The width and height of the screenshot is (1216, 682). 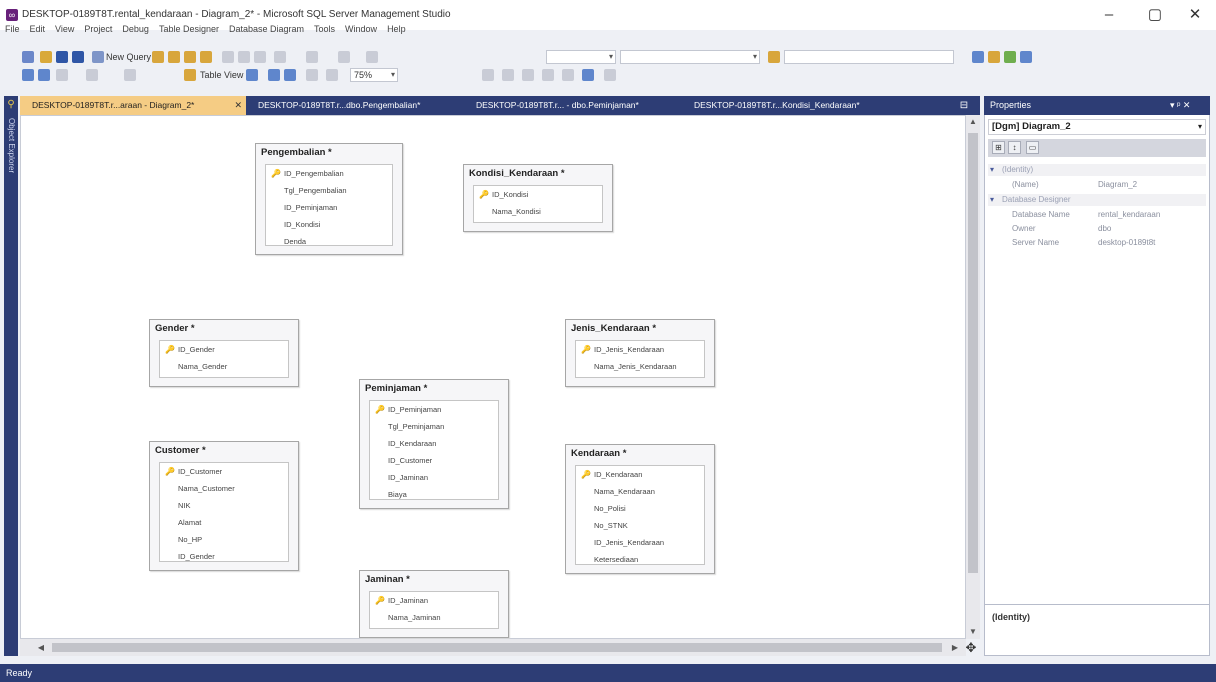 What do you see at coordinates (266, 29) in the screenshot?
I see `menu-database-diagram: Database Diagram` at bounding box center [266, 29].